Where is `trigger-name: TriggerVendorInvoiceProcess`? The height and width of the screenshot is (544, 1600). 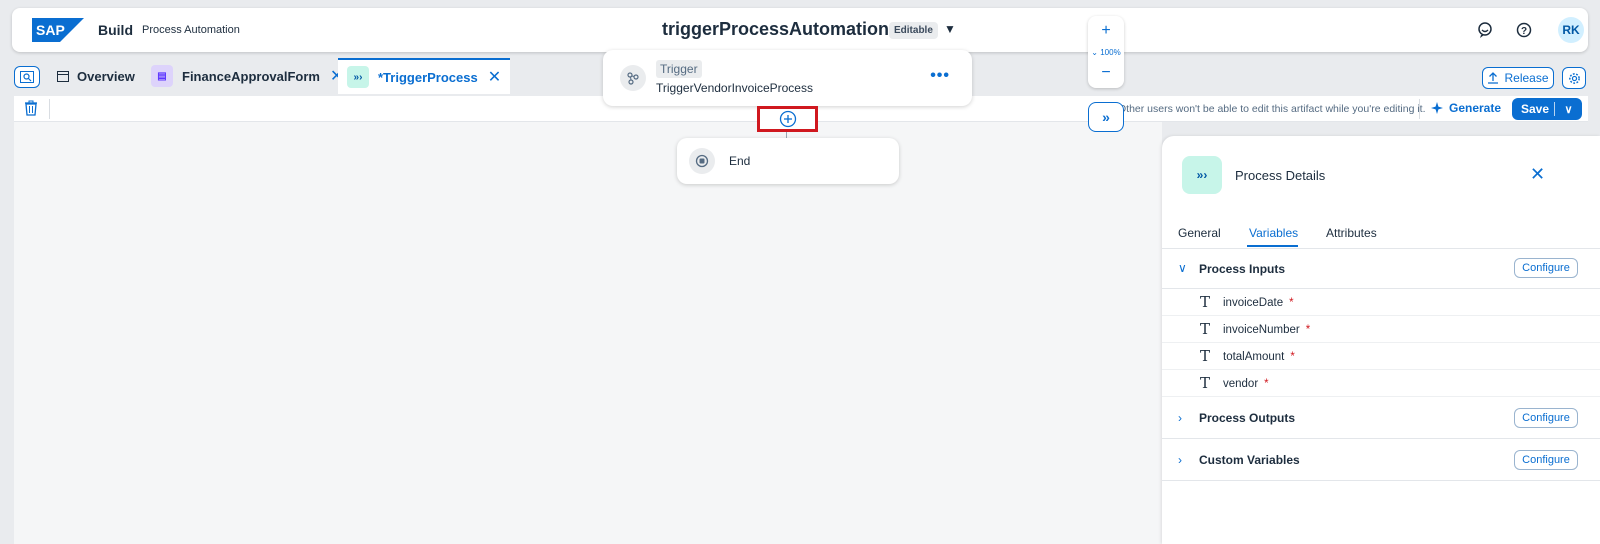
trigger-name: TriggerVendorInvoiceProcess is located at coordinates (734, 88).